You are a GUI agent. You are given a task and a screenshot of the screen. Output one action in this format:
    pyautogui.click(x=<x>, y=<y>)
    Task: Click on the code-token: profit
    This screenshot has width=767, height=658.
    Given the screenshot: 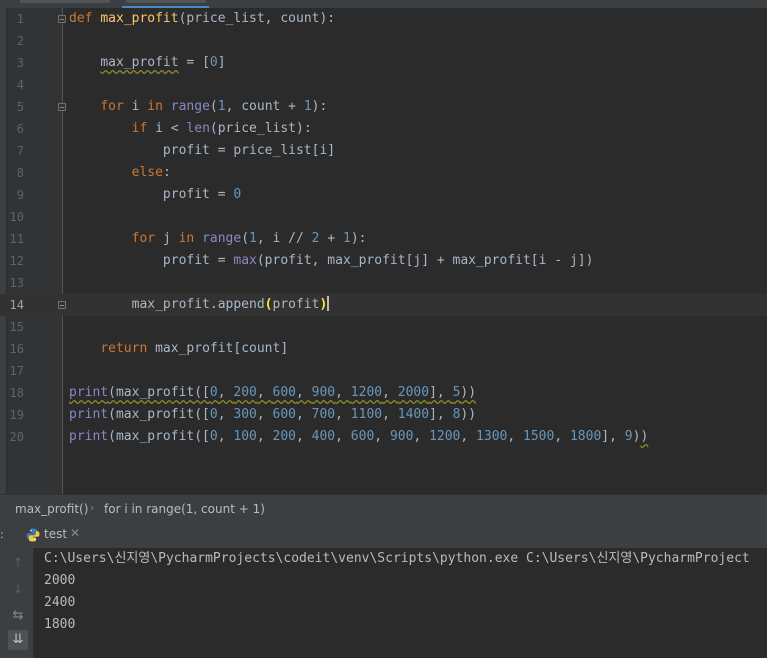 What is the action you would take?
    pyautogui.click(x=296, y=304)
    